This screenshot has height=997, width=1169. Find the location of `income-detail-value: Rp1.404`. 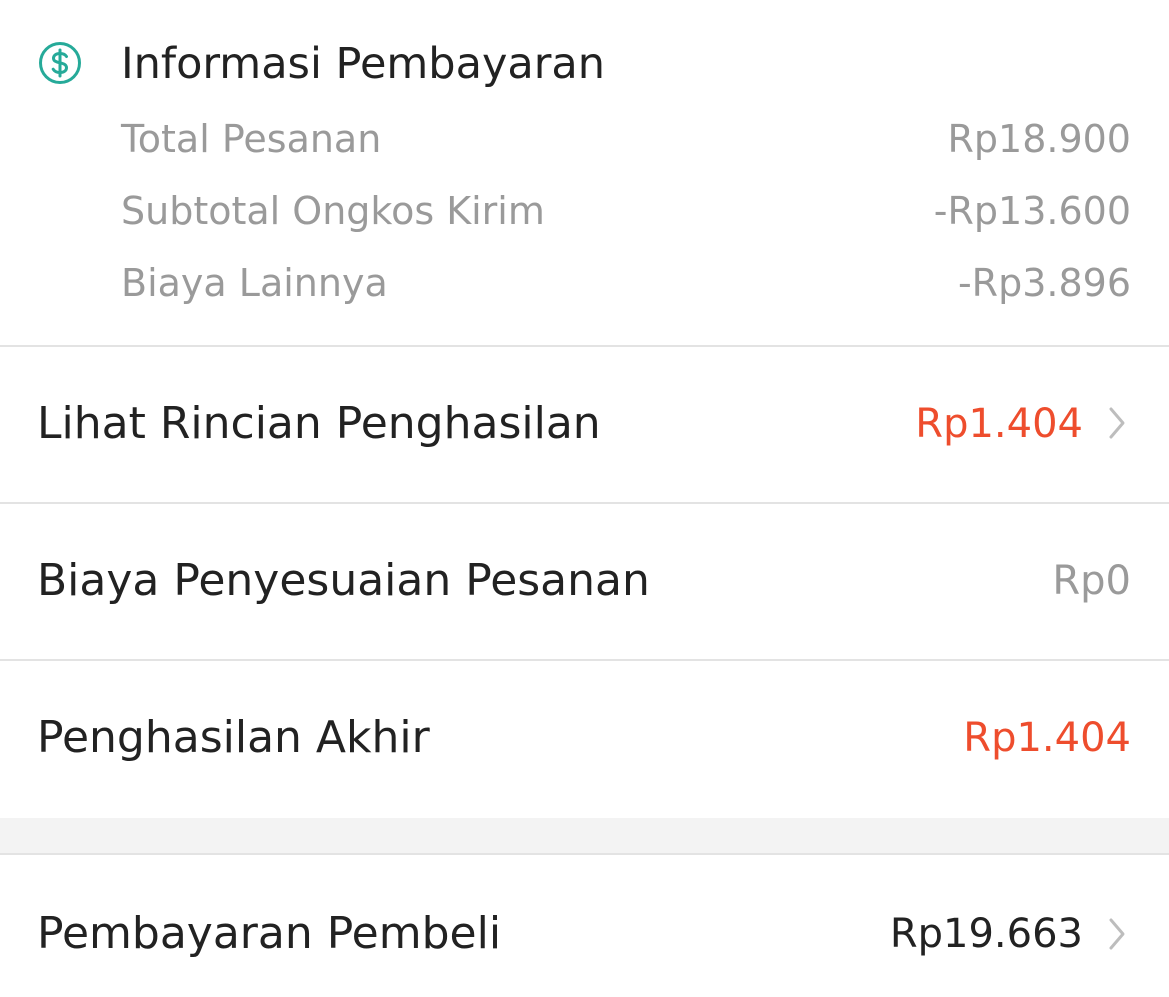

income-detail-value: Rp1.404 is located at coordinates (999, 424).